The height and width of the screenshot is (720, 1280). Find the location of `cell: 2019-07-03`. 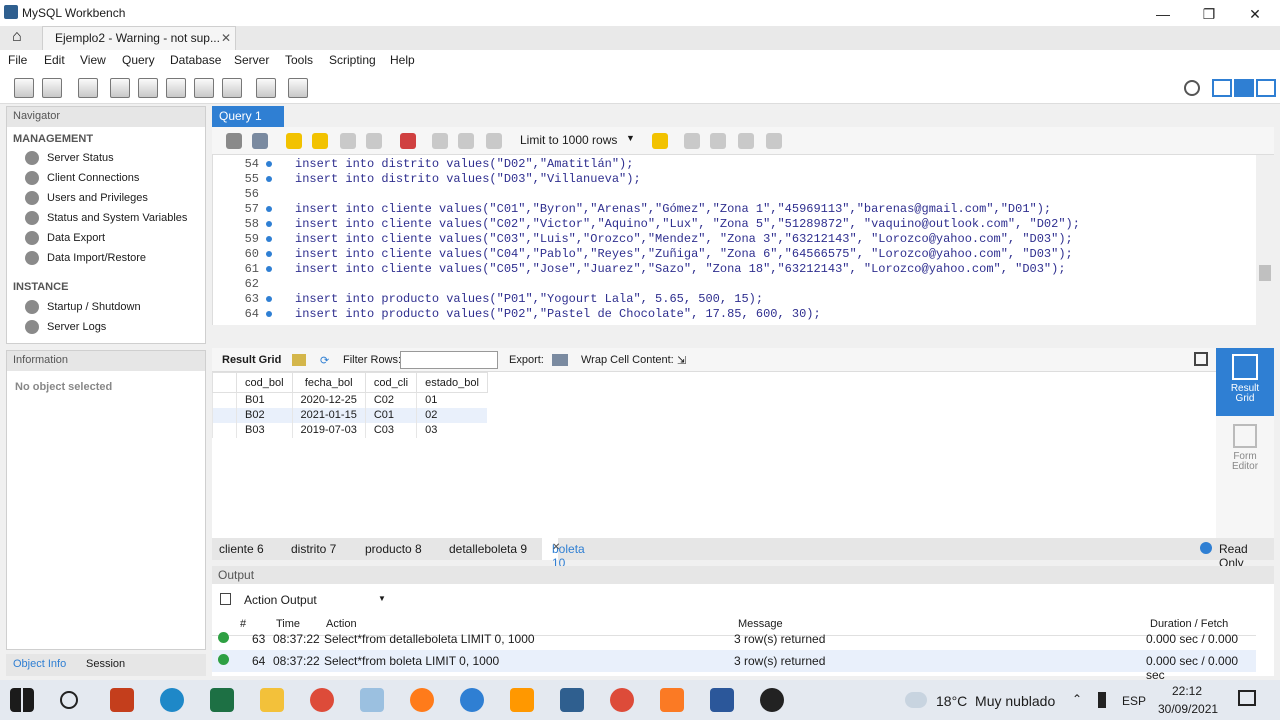

cell: 2019-07-03 is located at coordinates (328, 430).